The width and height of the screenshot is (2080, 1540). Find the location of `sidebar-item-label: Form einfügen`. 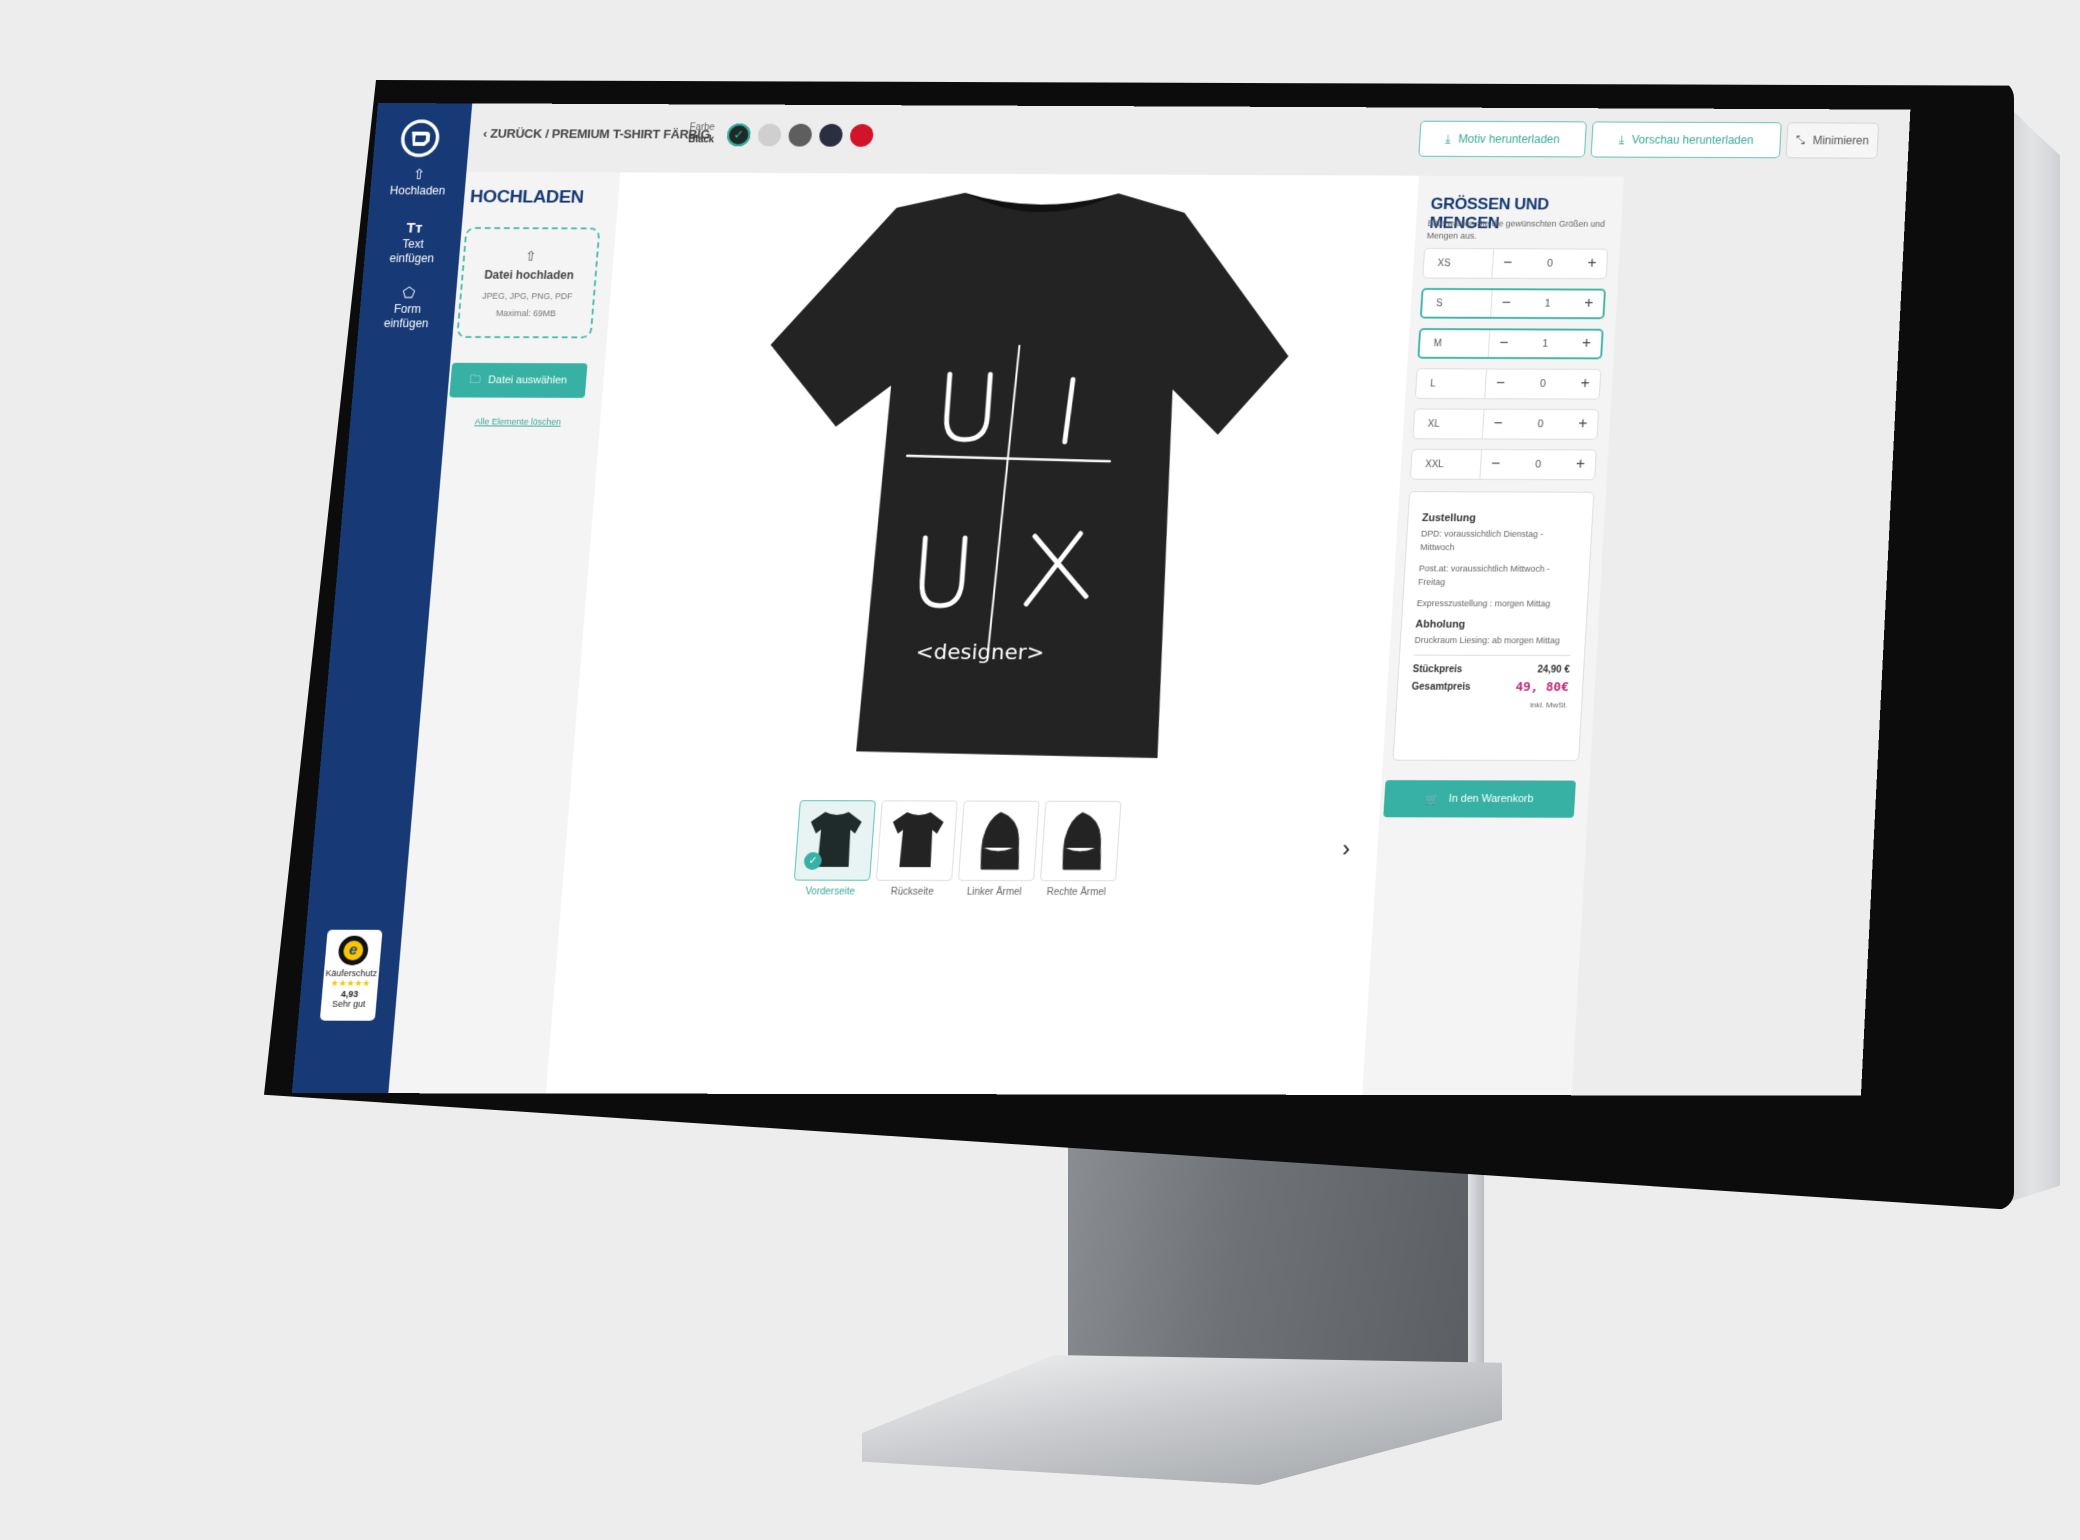

sidebar-item-label: Form einfügen is located at coordinates (406, 316).